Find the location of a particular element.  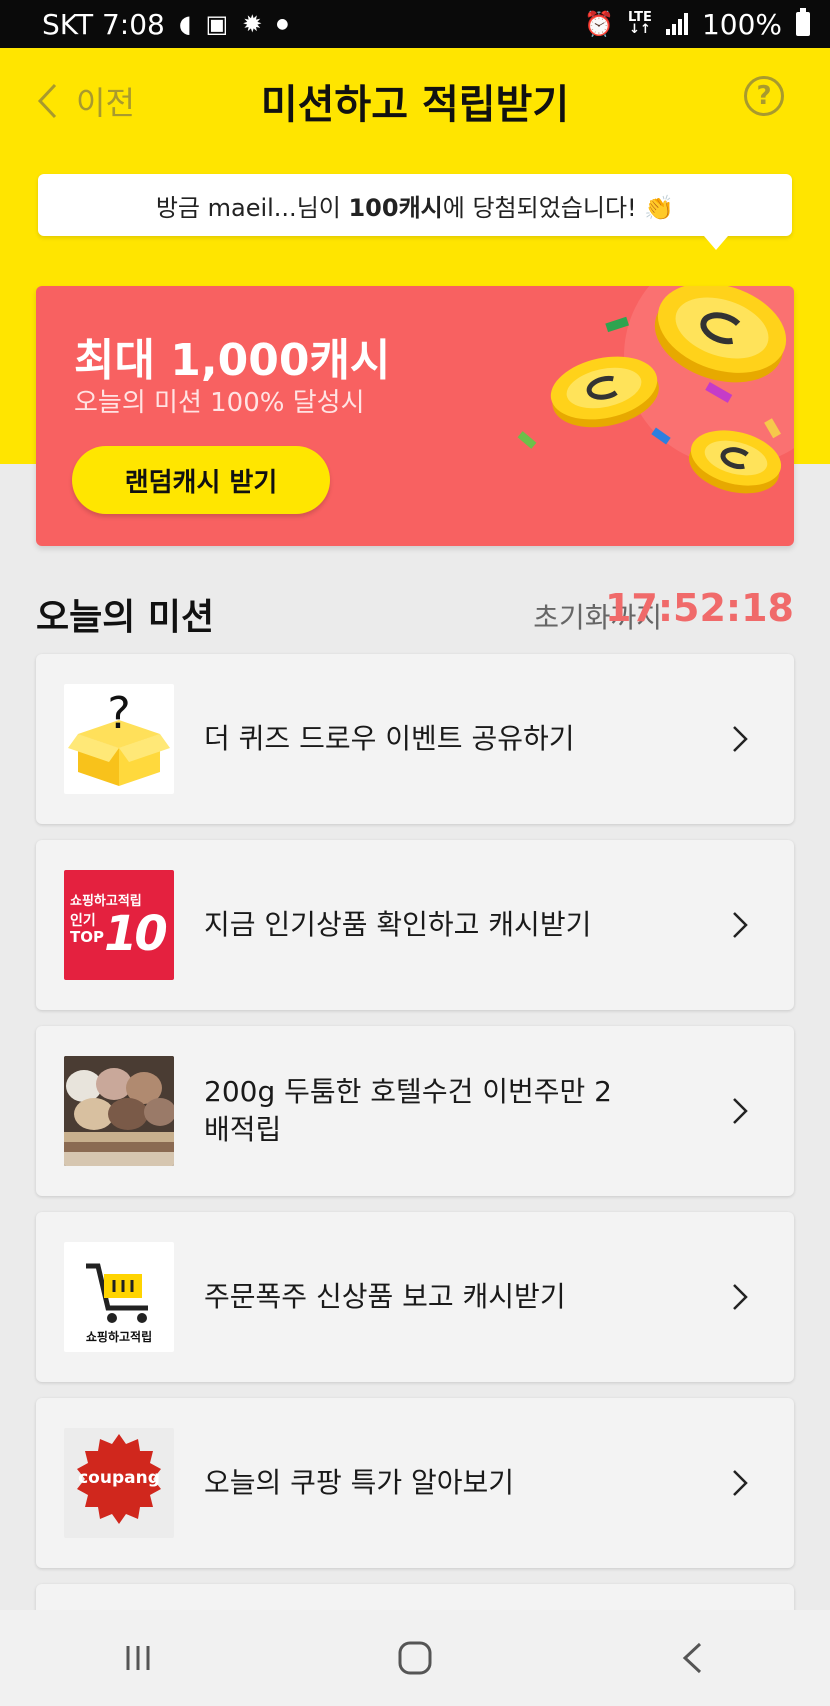

banner-title: 최대 1,000캐시 is located at coordinates (232, 360).